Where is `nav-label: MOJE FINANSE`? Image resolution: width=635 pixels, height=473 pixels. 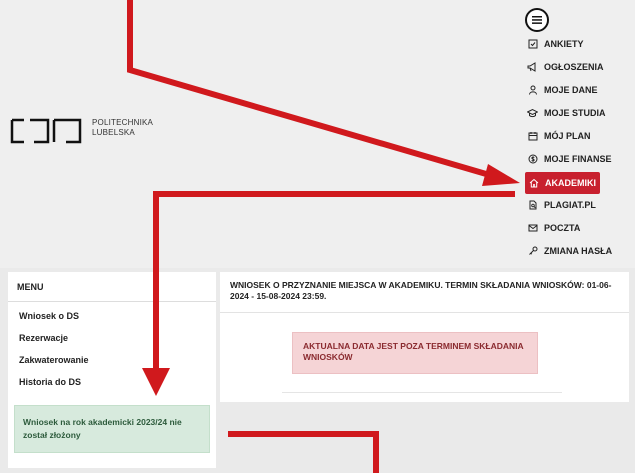
nav-label: MOJE FINANSE is located at coordinates (578, 159).